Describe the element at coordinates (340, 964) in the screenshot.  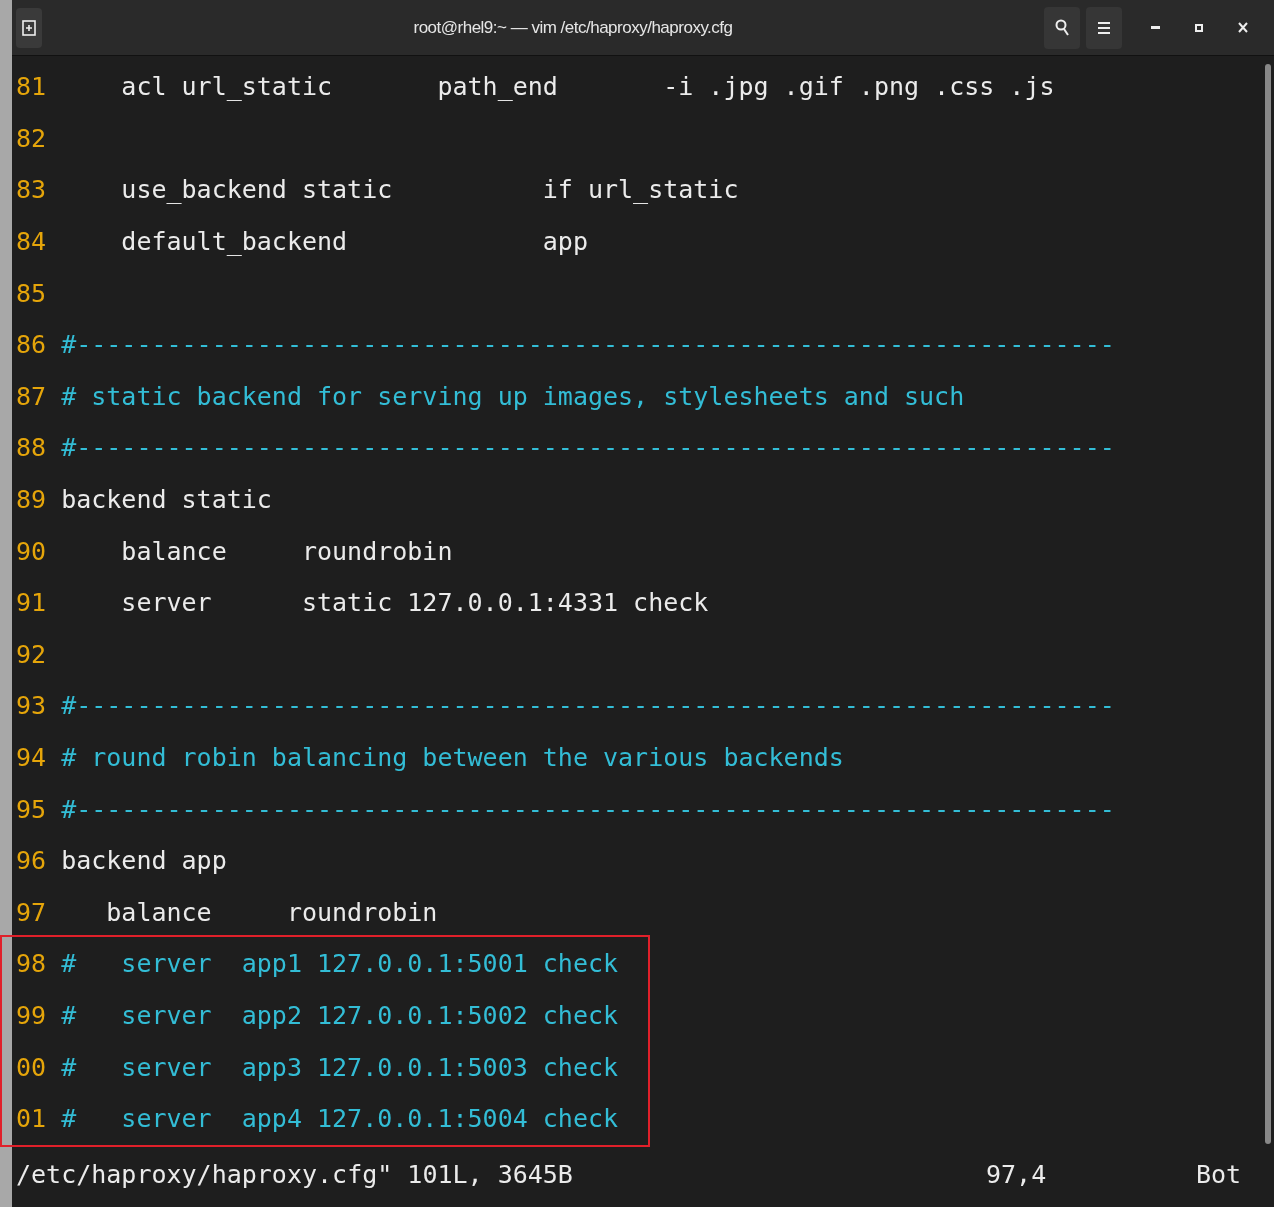
I see `comment-line: # server app1 127.0.0.1:5001 check` at that location.